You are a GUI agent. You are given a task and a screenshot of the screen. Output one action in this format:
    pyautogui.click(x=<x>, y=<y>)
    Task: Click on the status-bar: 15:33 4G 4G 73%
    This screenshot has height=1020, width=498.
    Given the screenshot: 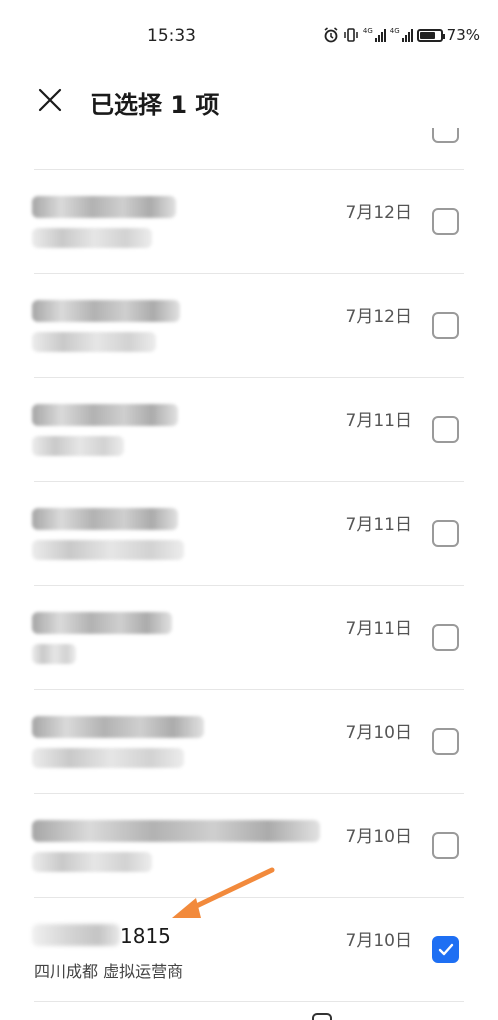 What is the action you would take?
    pyautogui.click(x=249, y=36)
    